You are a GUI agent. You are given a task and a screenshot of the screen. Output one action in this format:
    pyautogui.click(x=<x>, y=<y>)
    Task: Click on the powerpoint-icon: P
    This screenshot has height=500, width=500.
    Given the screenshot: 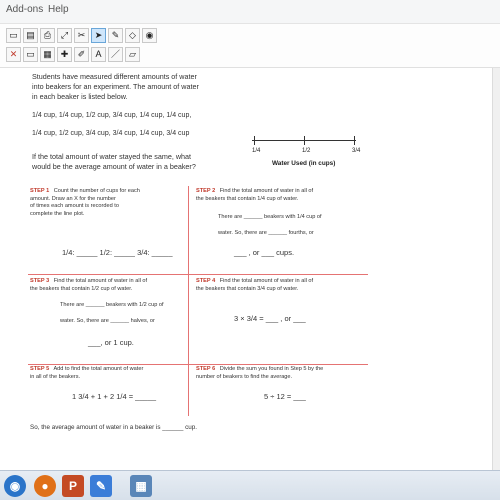 What is the action you would take?
    pyautogui.click(x=73, y=486)
    